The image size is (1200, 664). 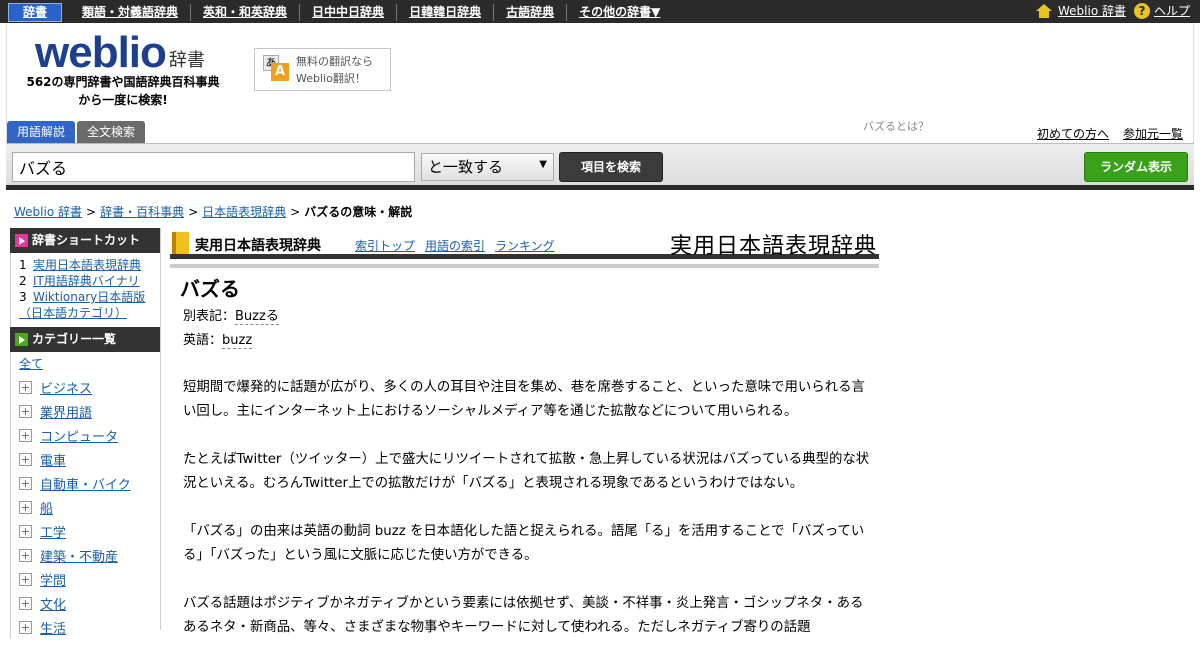 What do you see at coordinates (123, 82) in the screenshot?
I see `tagline-line-1: 562の専門辞書や国語辞典百科事典` at bounding box center [123, 82].